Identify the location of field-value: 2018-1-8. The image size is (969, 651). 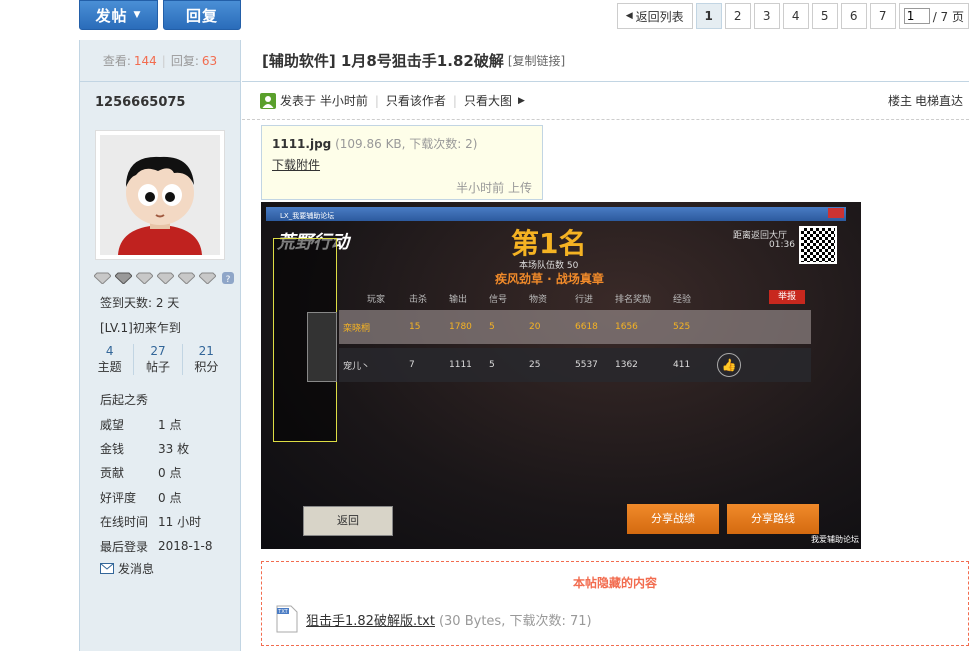
(185, 546).